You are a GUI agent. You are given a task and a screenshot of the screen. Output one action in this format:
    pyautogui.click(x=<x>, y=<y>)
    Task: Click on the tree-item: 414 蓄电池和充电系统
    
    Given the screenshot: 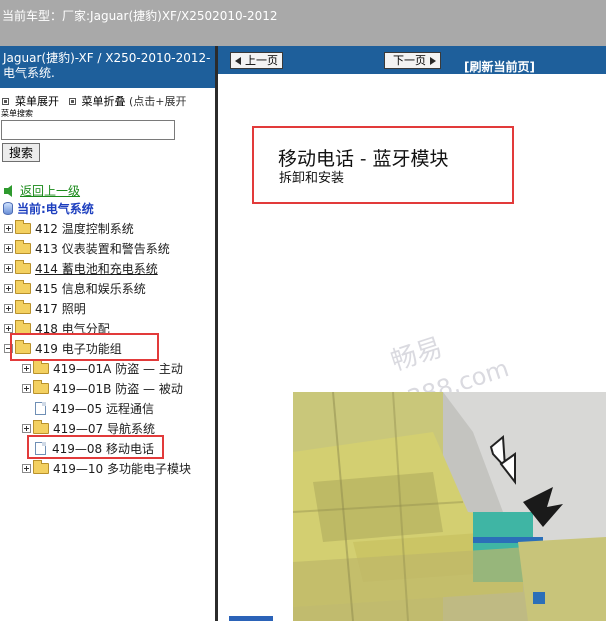 What is the action you would take?
    pyautogui.click(x=81, y=268)
    